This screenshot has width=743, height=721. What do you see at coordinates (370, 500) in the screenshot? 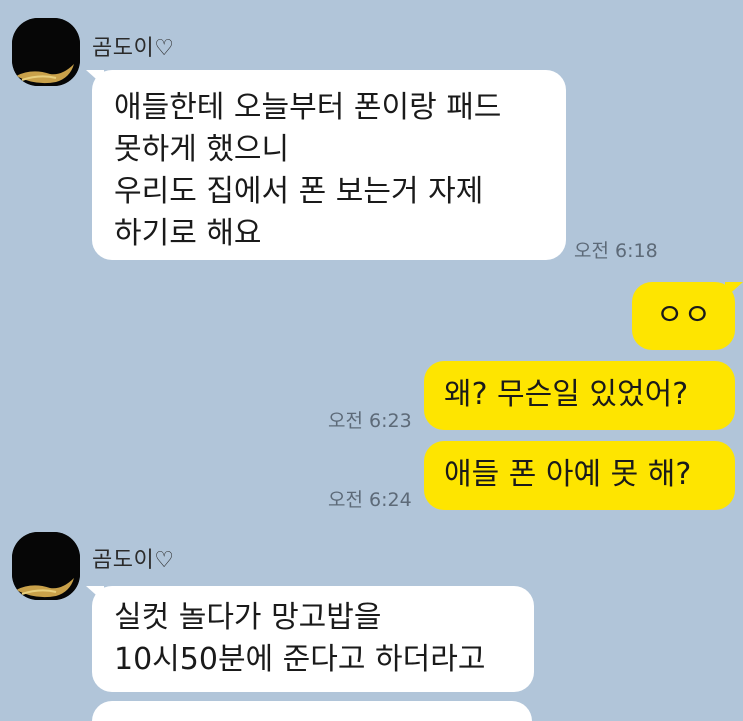
I see `message-timestamp: 오전 6:24` at bounding box center [370, 500].